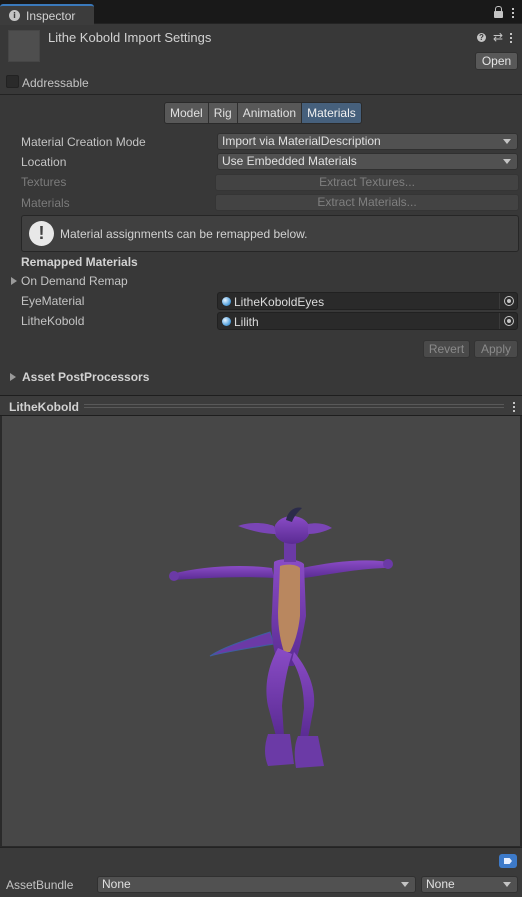  What do you see at coordinates (40, 885) in the screenshot?
I see `asset-bundle-label: AssetBundle` at bounding box center [40, 885].